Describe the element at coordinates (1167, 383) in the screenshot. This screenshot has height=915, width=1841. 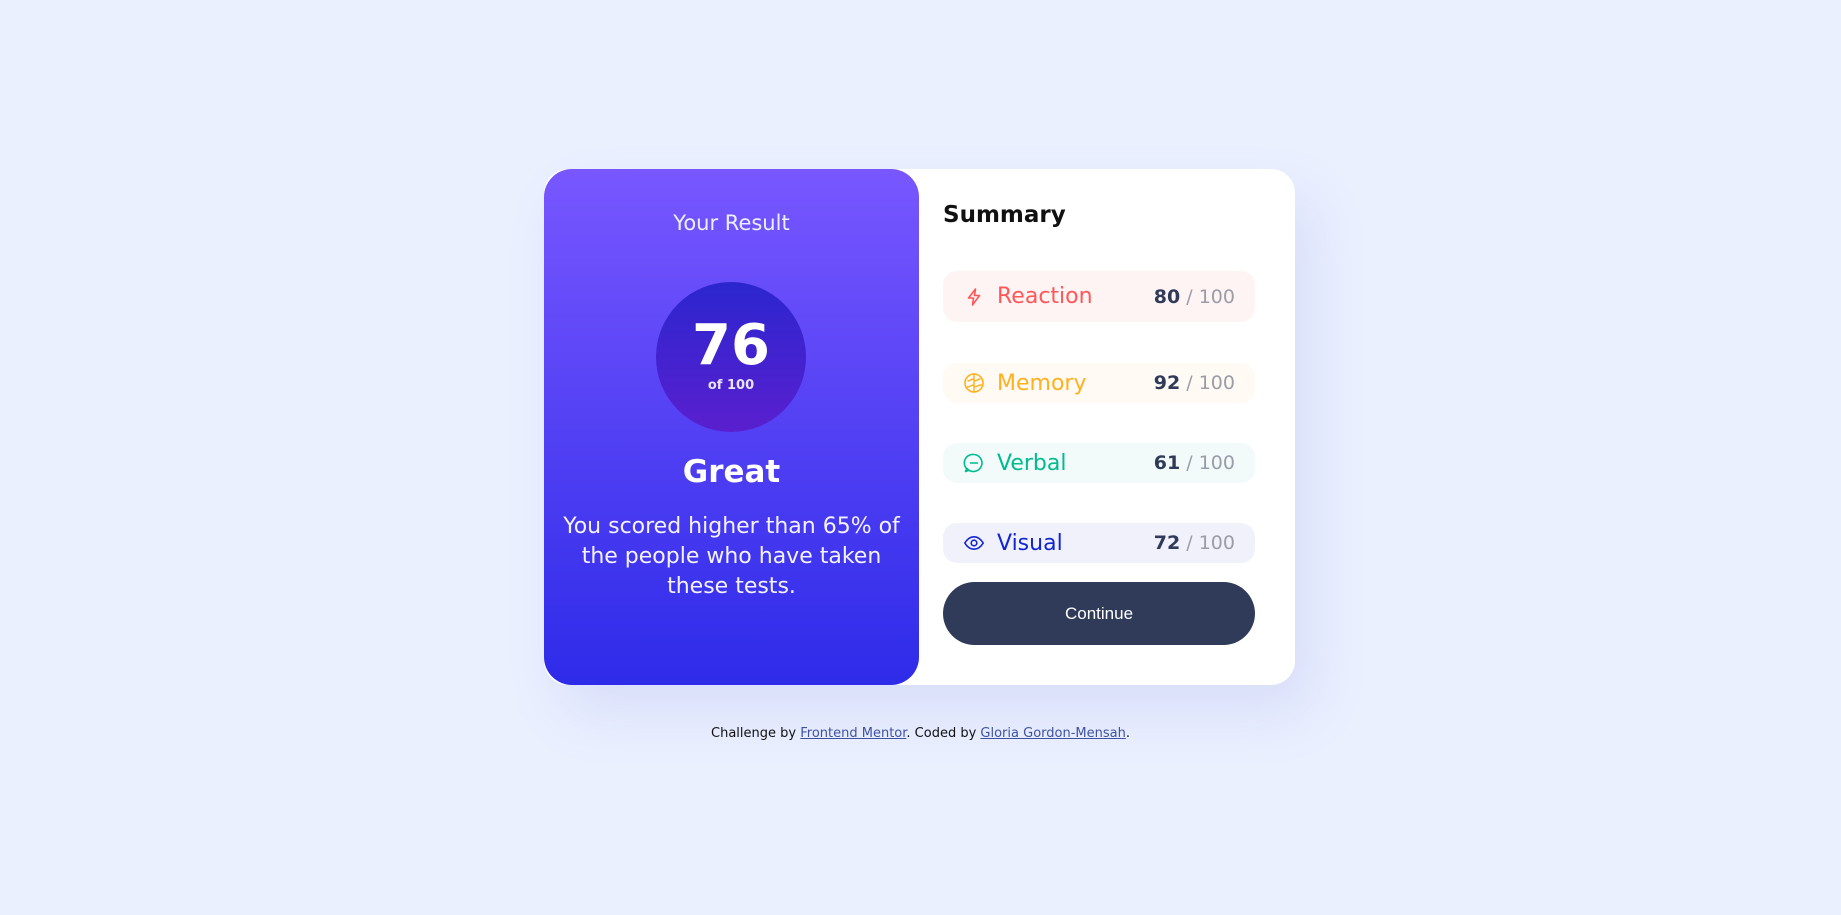
I see `score-number: 92` at that location.